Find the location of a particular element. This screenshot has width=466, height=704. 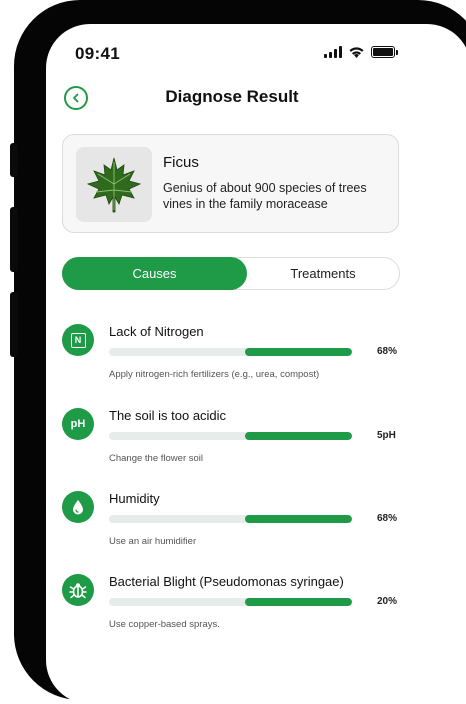

volume-up-button is located at coordinates (14, 239).